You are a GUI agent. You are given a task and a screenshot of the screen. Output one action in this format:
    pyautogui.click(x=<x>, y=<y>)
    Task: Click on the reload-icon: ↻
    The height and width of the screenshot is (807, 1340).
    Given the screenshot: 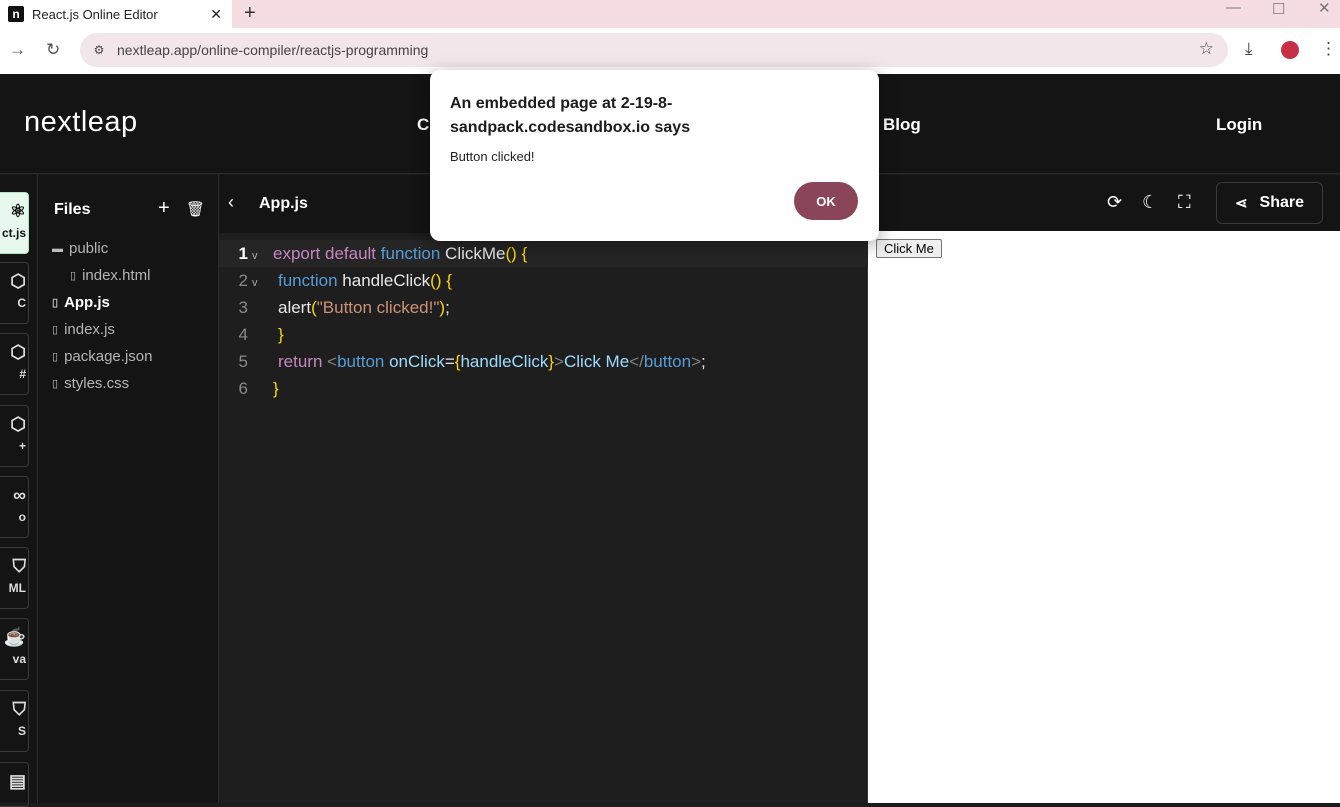 What is the action you would take?
    pyautogui.click(x=53, y=50)
    